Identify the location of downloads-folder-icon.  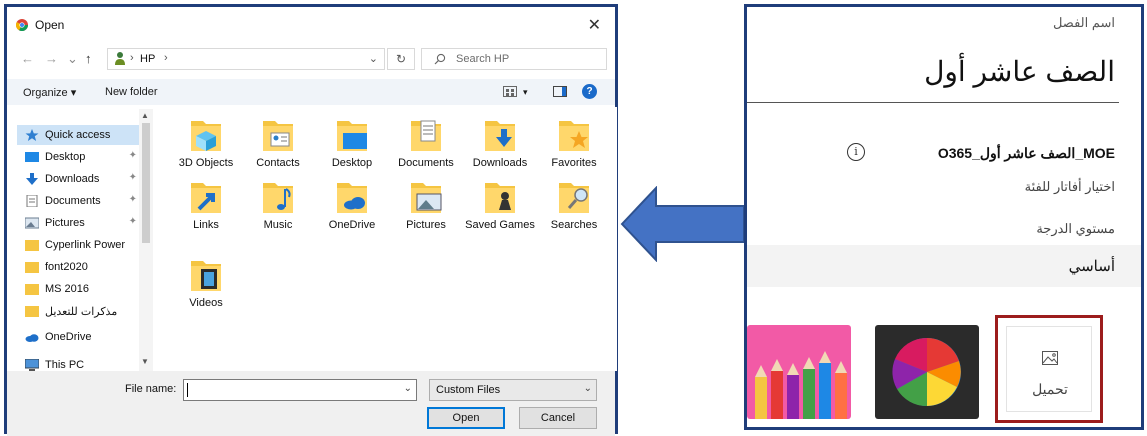
(500, 136).